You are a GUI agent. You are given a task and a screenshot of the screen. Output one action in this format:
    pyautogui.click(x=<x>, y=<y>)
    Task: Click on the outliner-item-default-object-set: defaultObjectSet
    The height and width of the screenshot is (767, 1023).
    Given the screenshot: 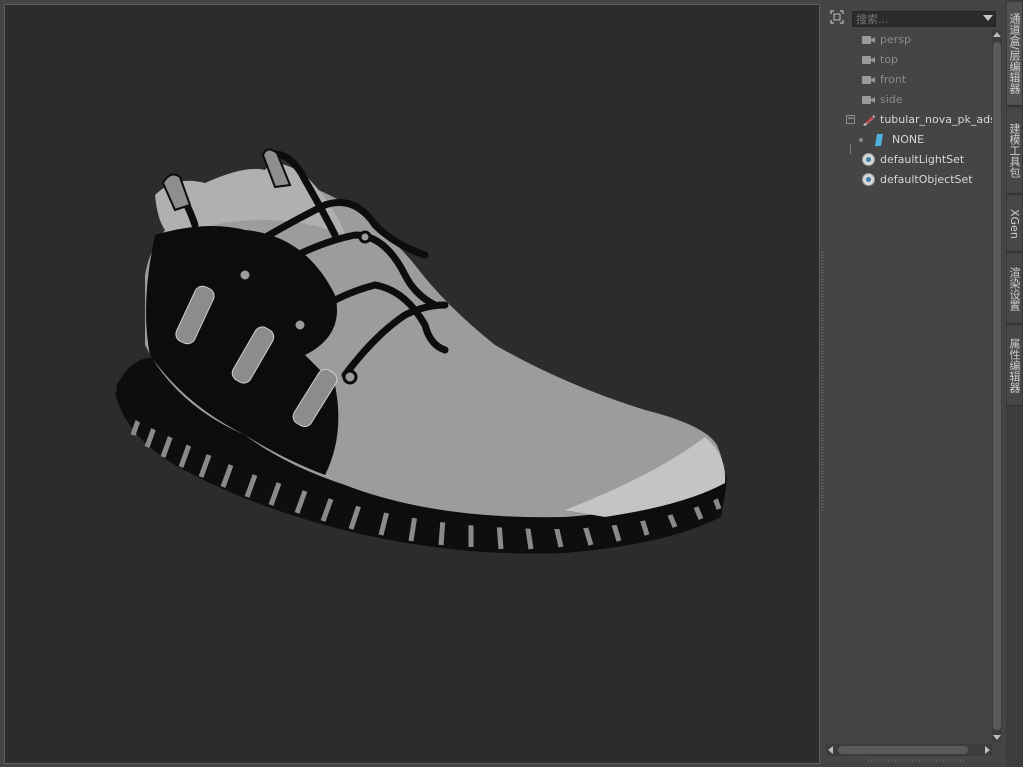 What is the action you would take?
    pyautogui.click(x=909, y=180)
    